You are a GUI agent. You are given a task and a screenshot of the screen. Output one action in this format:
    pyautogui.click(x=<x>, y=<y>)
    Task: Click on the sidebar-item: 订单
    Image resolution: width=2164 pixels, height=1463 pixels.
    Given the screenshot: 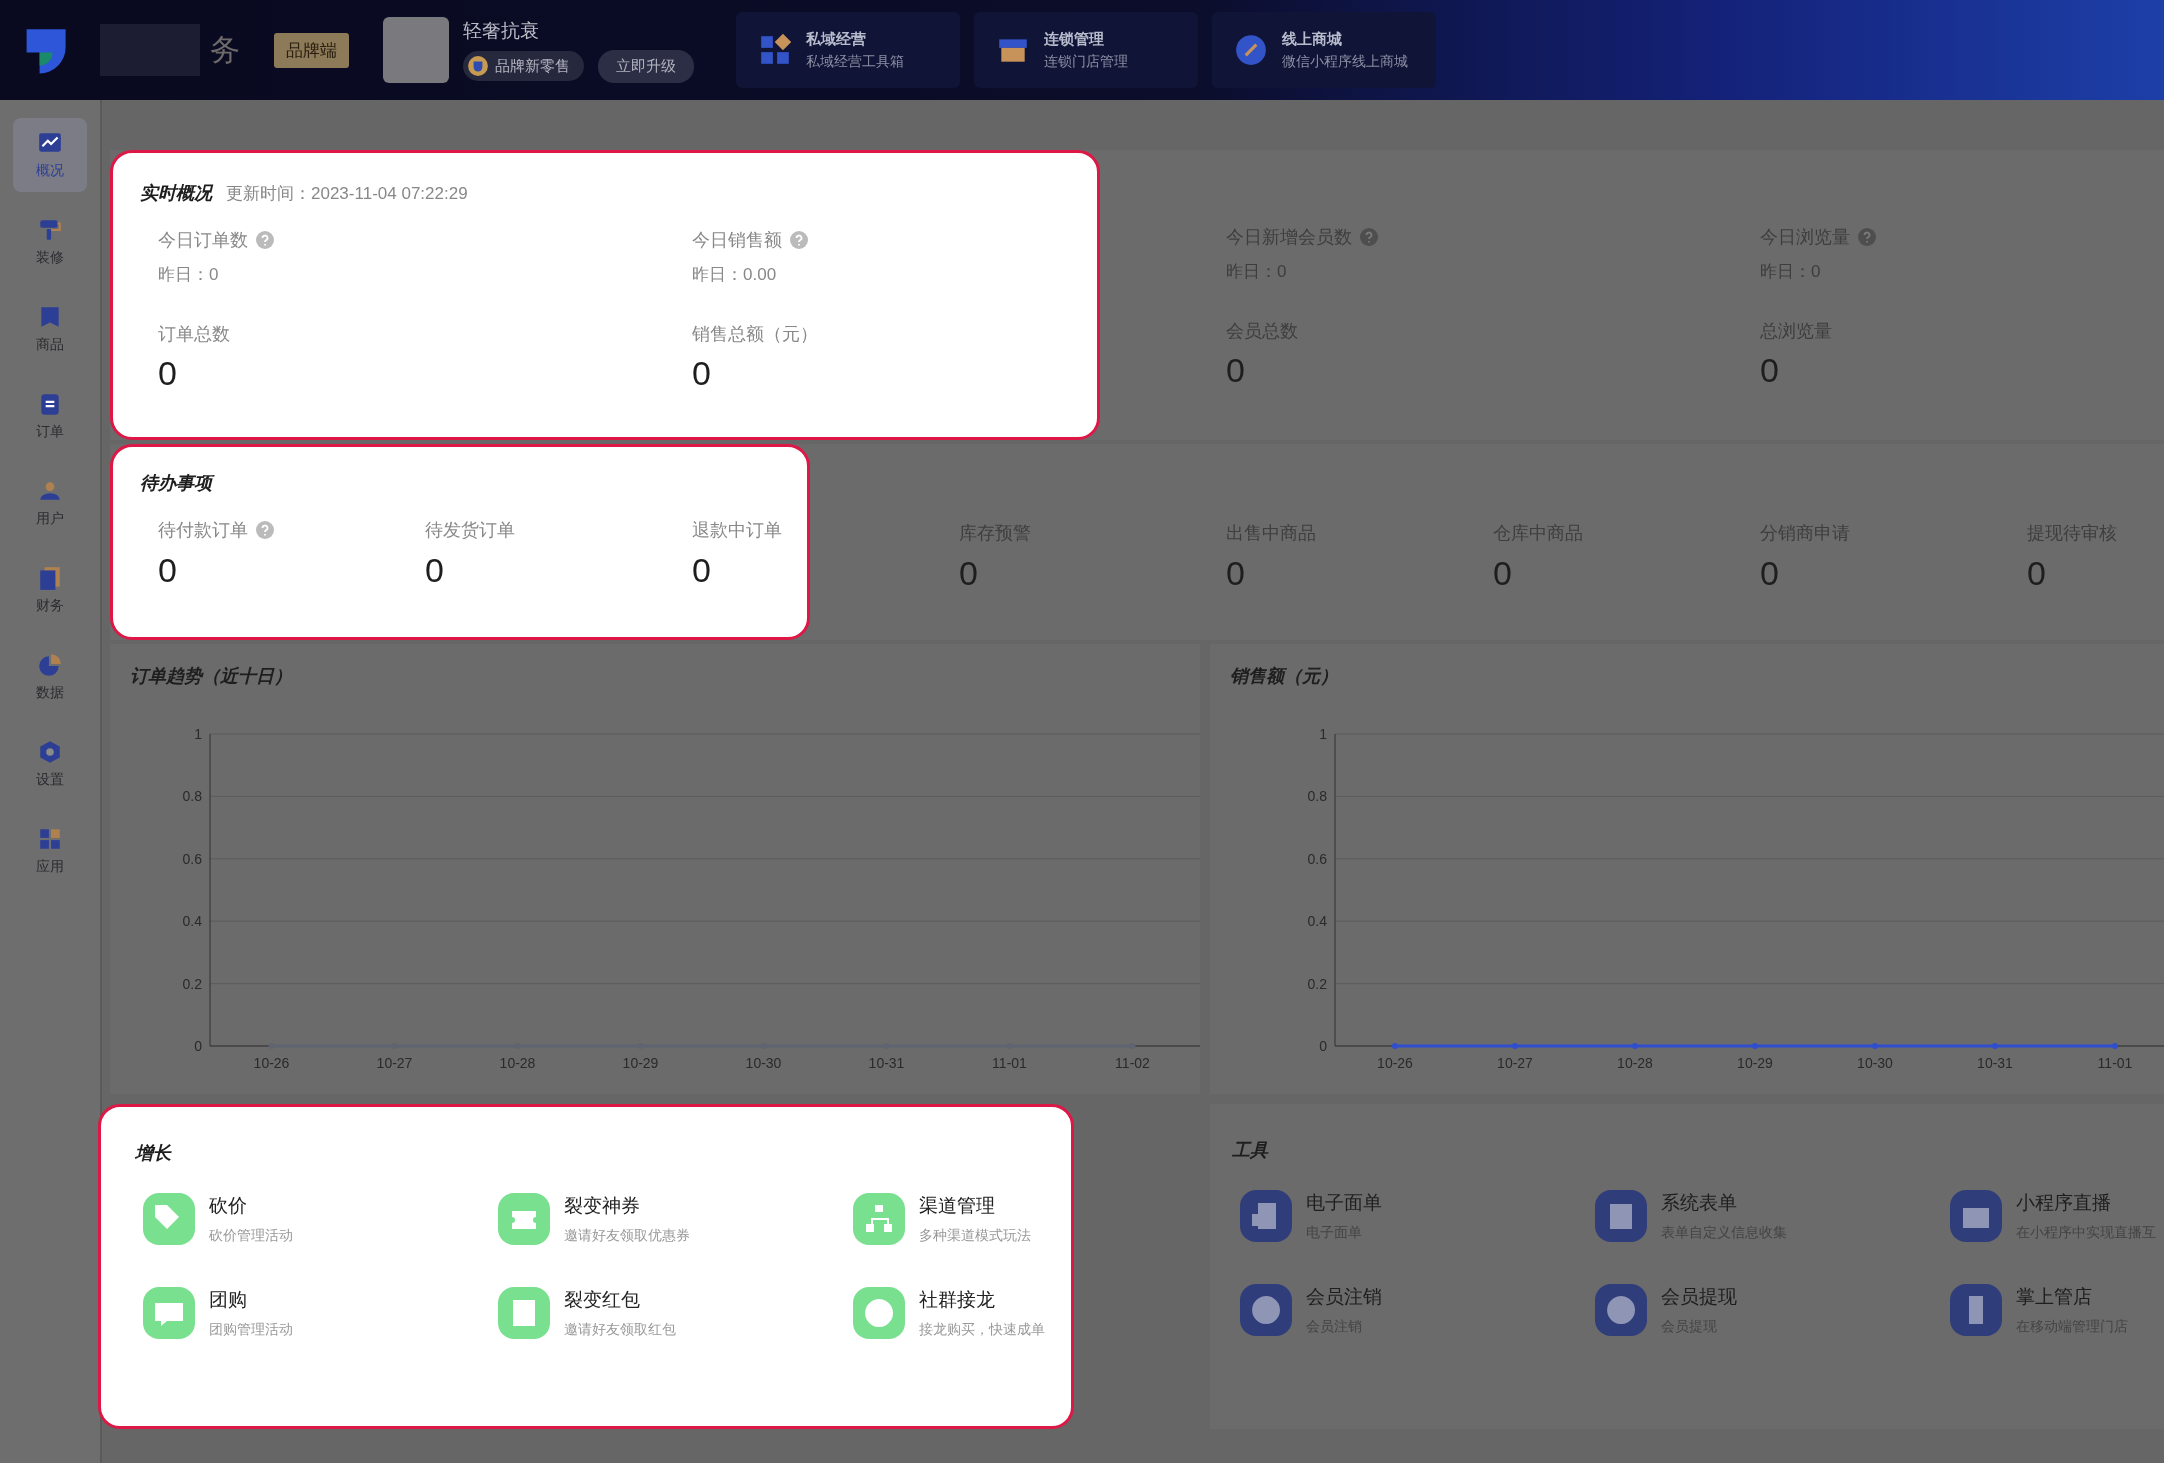 What is the action you would take?
    pyautogui.click(x=50, y=416)
    